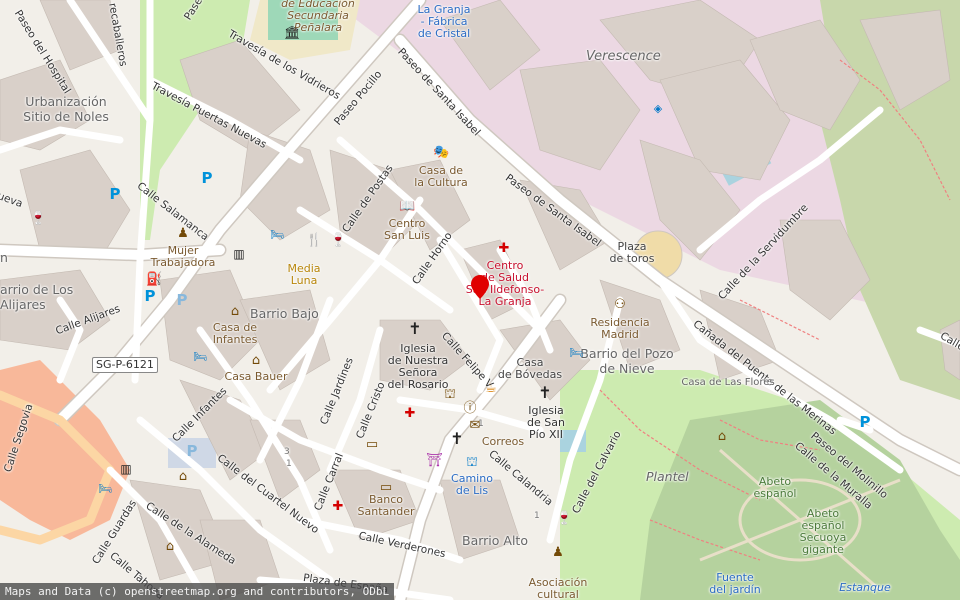 The width and height of the screenshot is (960, 600). Describe the element at coordinates (66, 101) in the screenshot. I see `place-urbanizacion-1: Urbanización` at that location.